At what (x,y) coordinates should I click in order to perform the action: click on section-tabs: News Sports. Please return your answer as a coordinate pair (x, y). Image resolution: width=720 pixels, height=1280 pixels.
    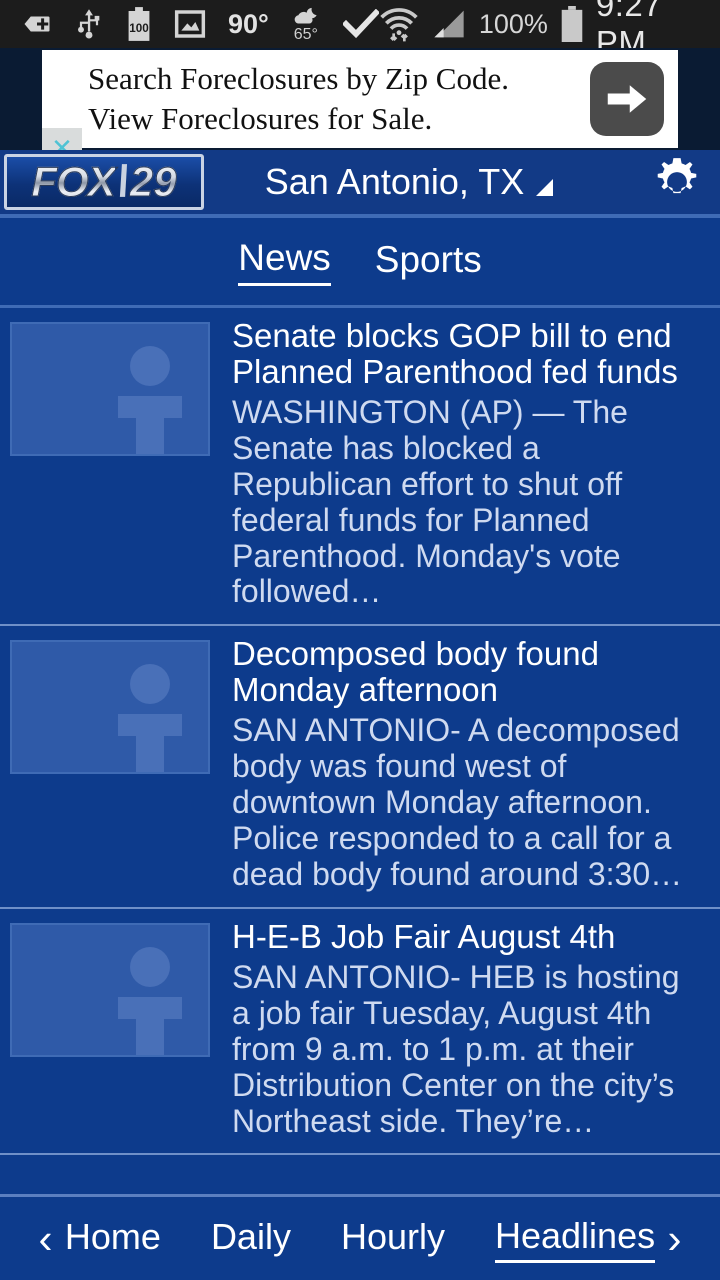
    Looking at the image, I should click on (360, 263).